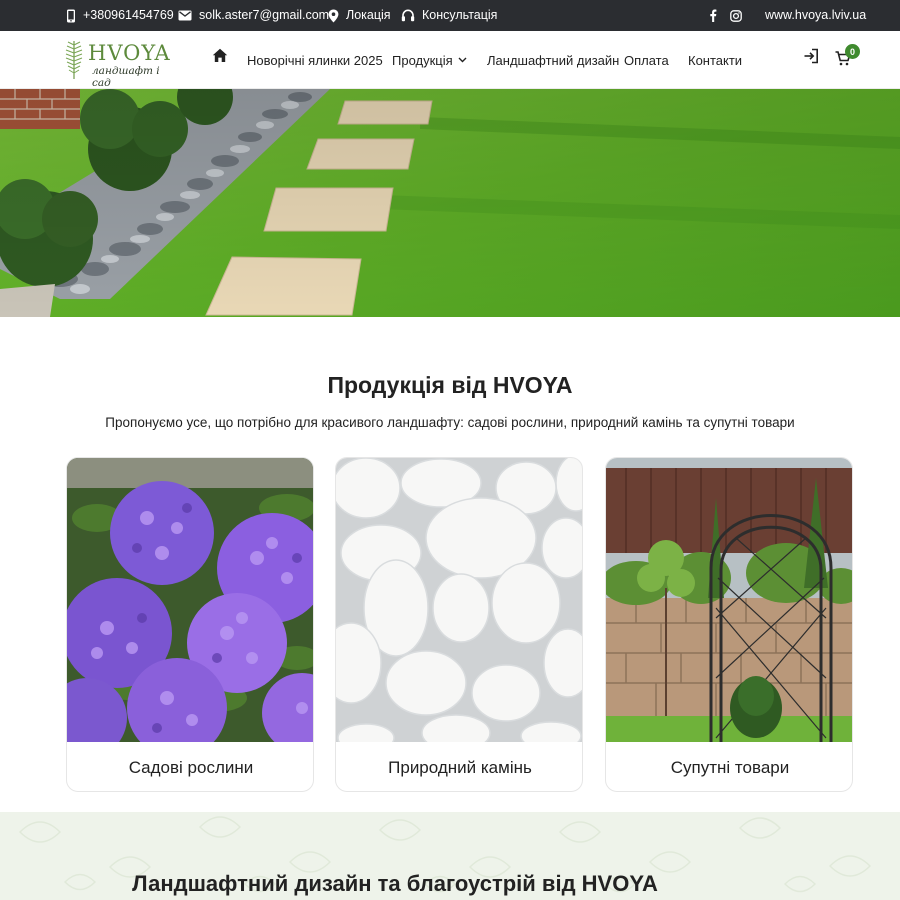 This screenshot has height=900, width=900. I want to click on login-button, so click(811, 58).